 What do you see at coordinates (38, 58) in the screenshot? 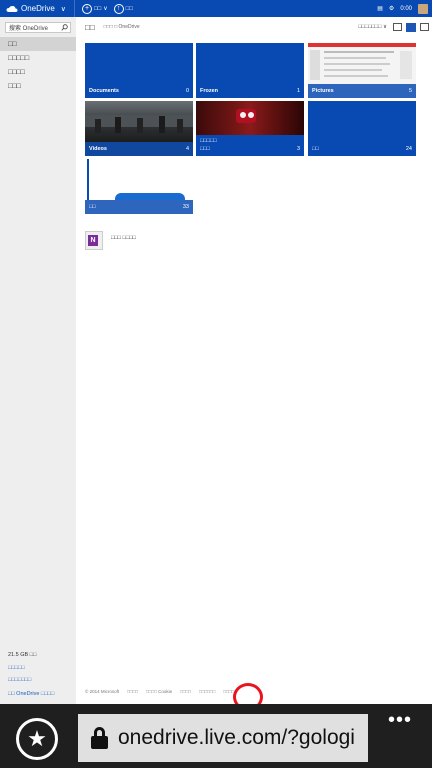
I see `sidebar-item-recent: □□□□□` at bounding box center [38, 58].